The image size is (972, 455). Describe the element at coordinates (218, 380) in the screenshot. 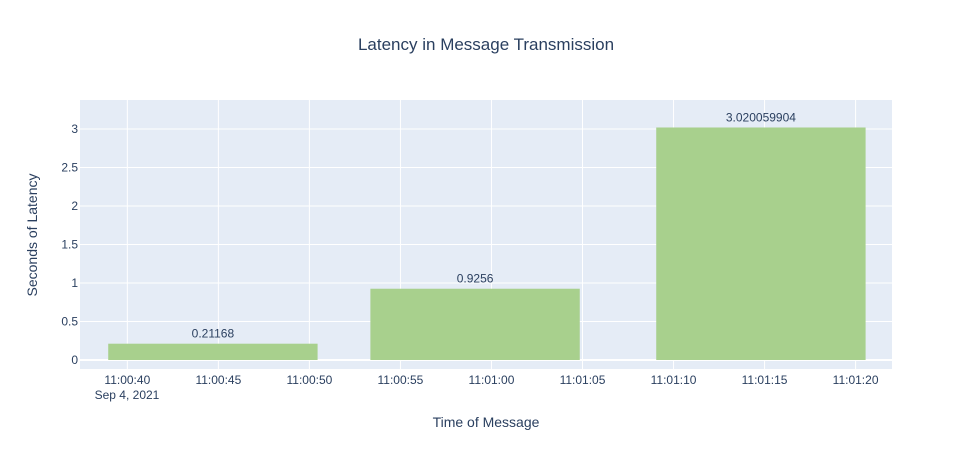

I see `x-tick-label: 11:00:45` at that location.